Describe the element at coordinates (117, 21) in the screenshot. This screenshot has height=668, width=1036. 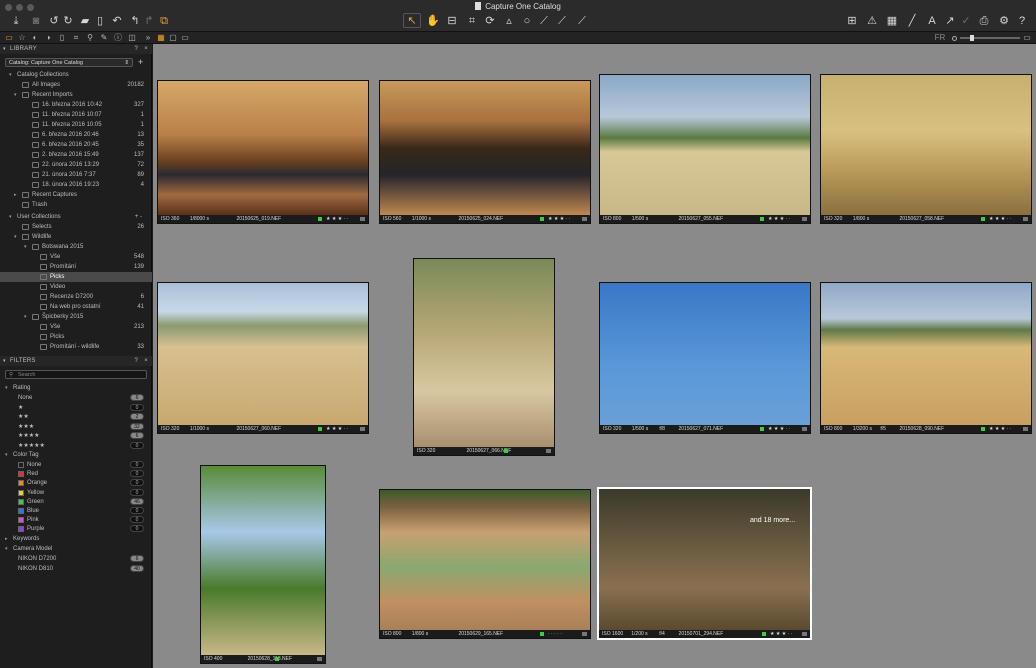
I see `undo-icon: ↶` at that location.